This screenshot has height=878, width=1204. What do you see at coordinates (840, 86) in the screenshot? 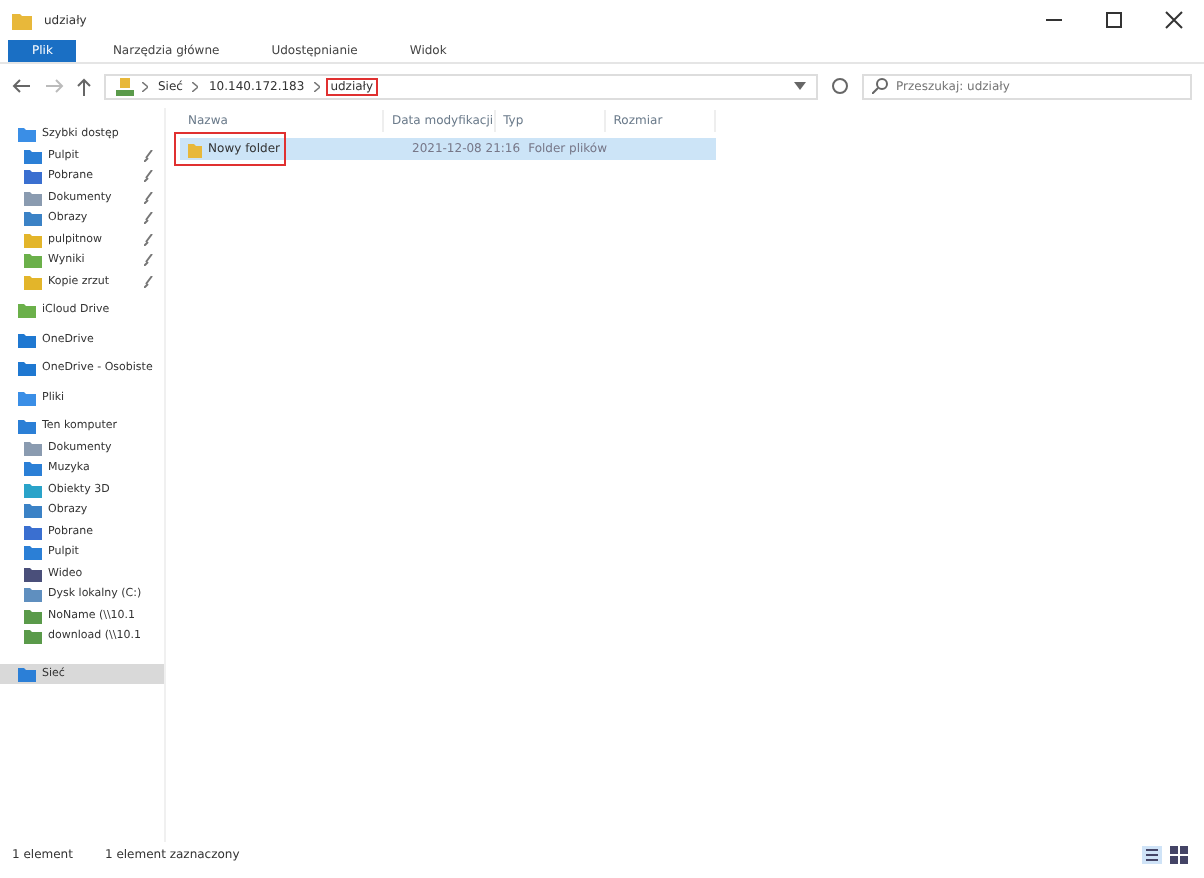
I see `refresh-icon` at bounding box center [840, 86].